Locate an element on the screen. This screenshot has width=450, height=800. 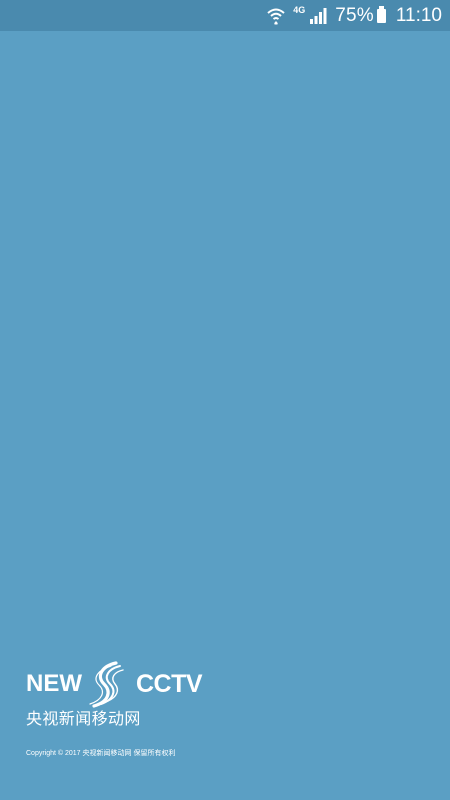
logo-row: NEW CCTV is located at coordinates (136, 684).